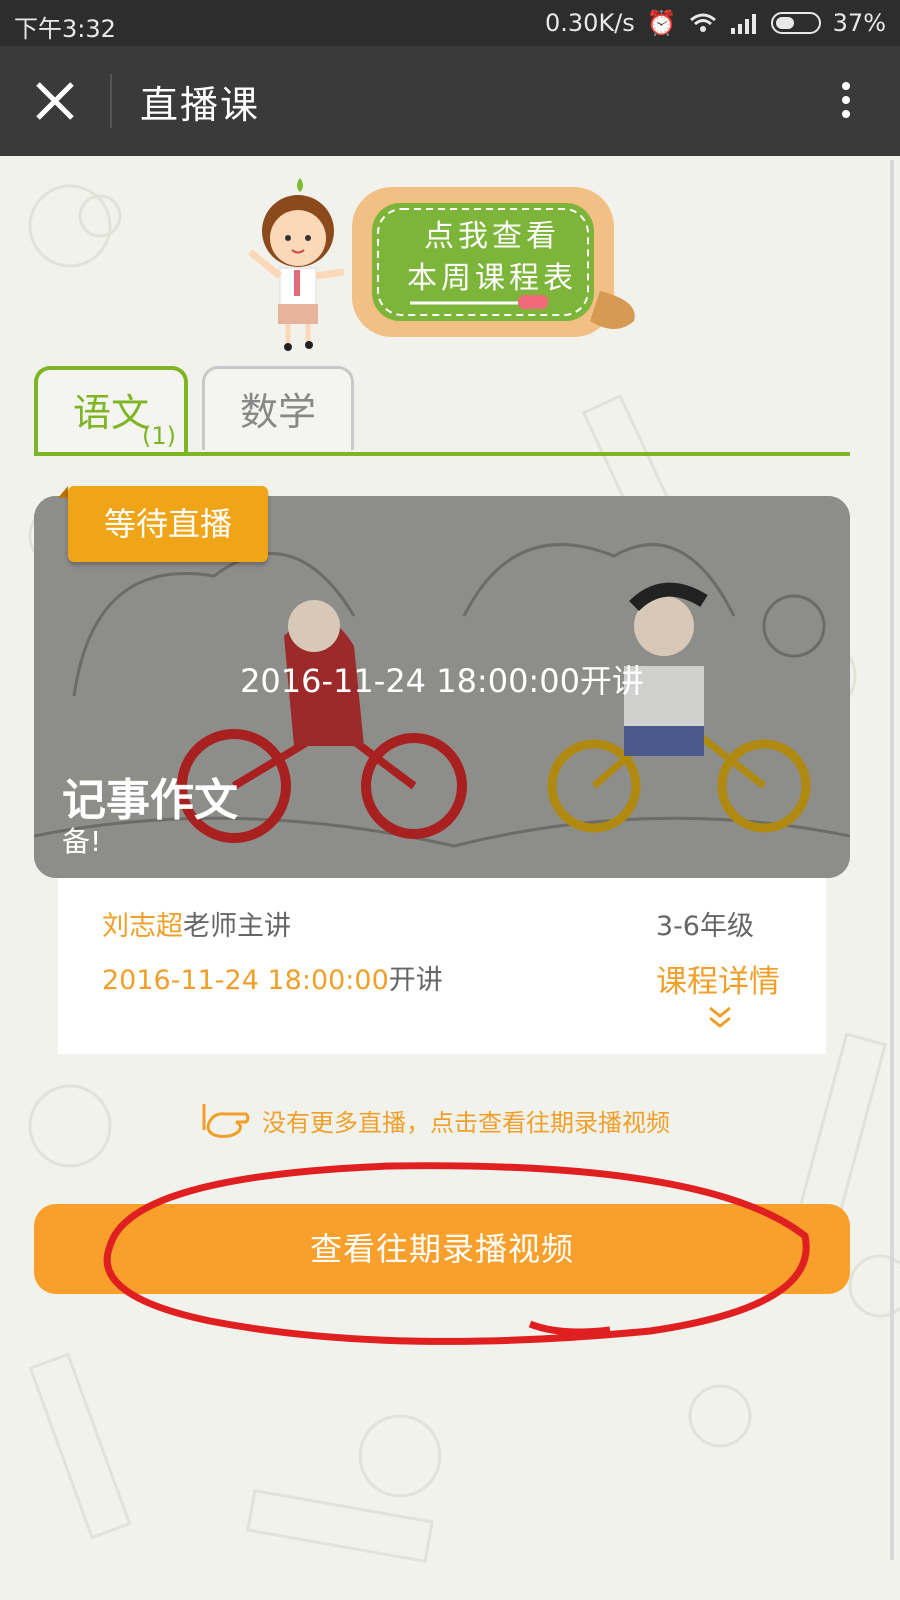  What do you see at coordinates (245, 980) in the screenshot?
I see `start-time: 2016-11-24 18:00:00` at bounding box center [245, 980].